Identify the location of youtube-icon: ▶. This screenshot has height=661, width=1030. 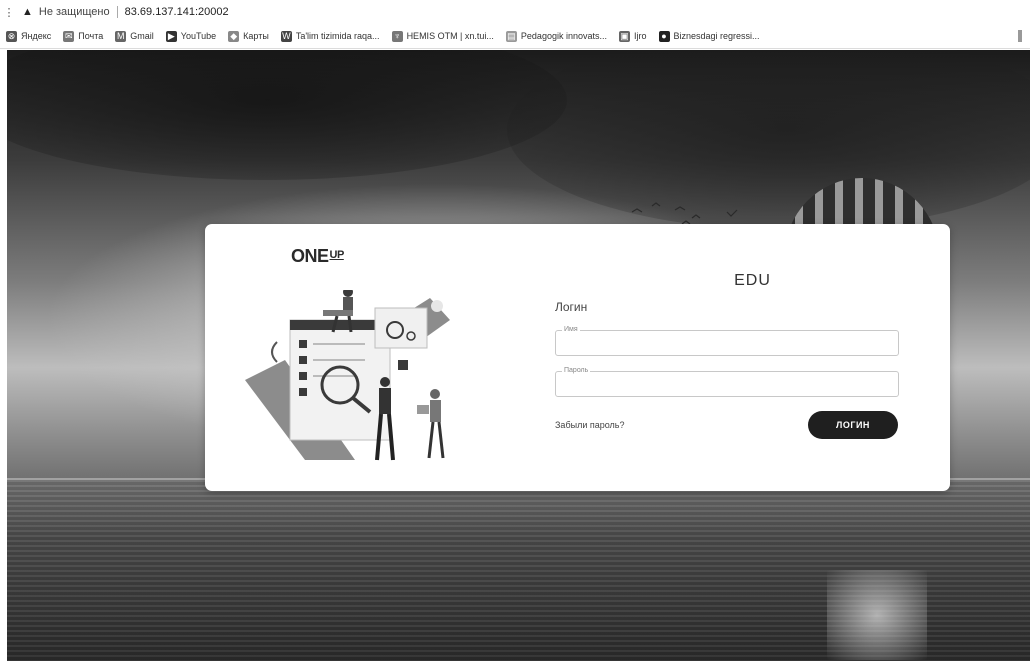
(171, 36).